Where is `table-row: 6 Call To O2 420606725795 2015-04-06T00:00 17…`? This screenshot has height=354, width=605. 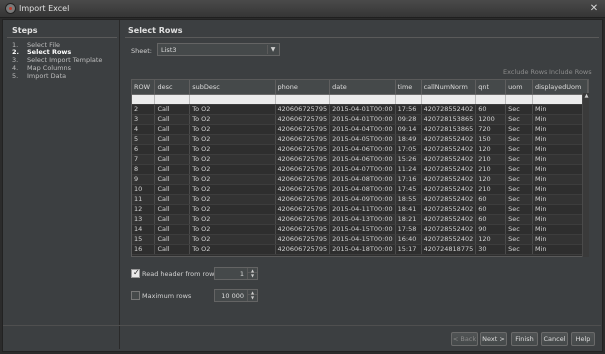
table-row: 6 Call To O2 420606725795 2015-04-06T00:00 17… is located at coordinates (360, 149).